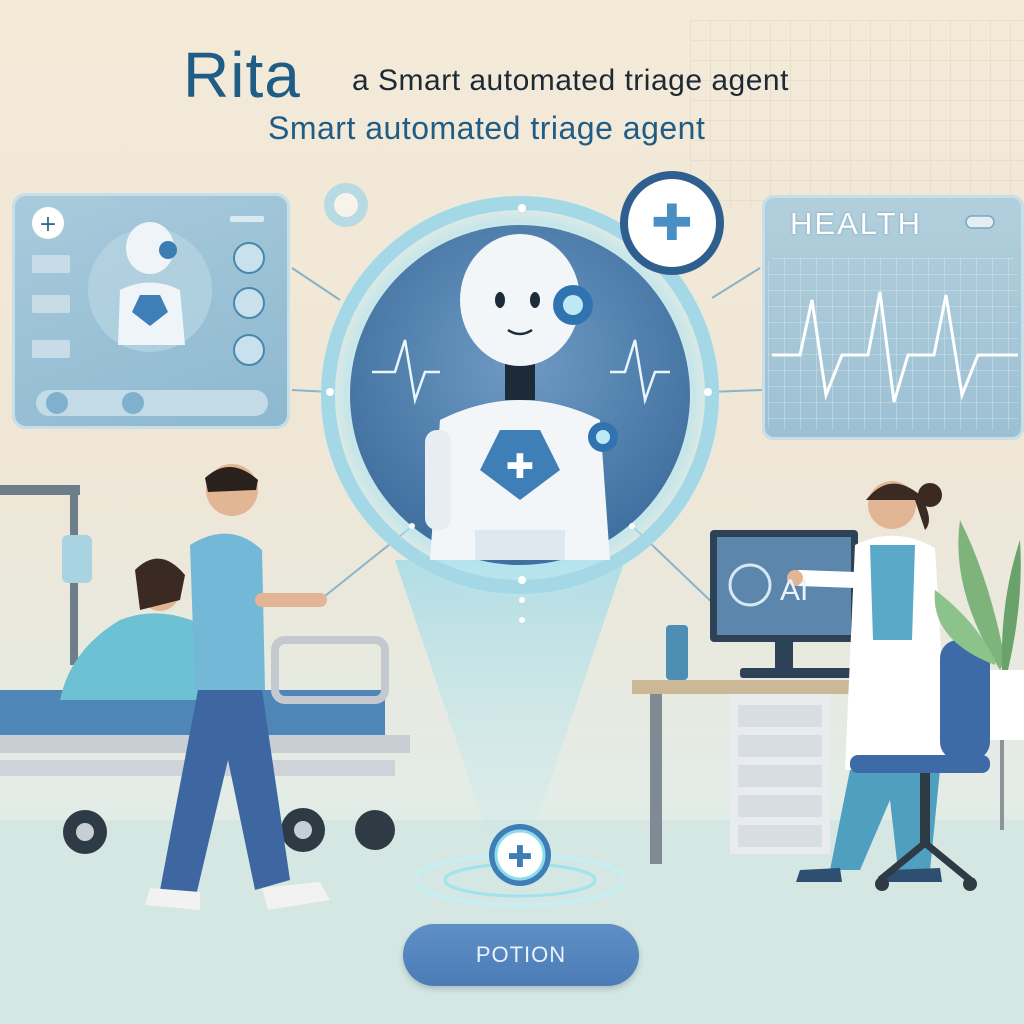 This screenshot has height=1024, width=1024. What do you see at coordinates (346, 205) in the screenshot?
I see `drop-badge` at bounding box center [346, 205].